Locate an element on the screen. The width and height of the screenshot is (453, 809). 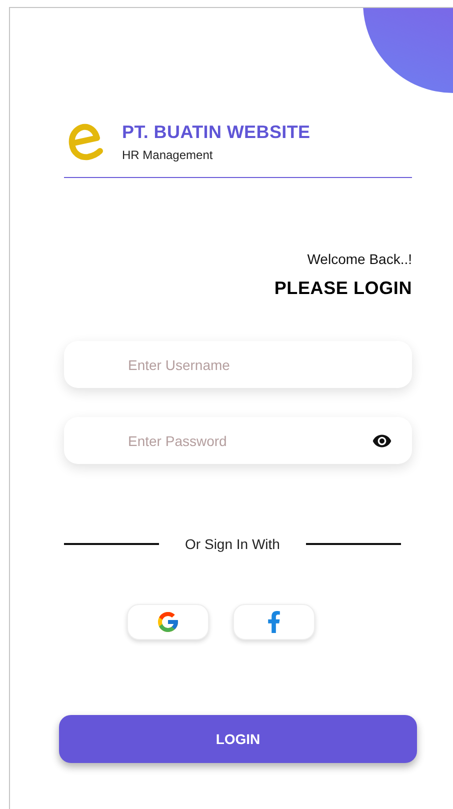
password-field: Enter Password is located at coordinates (238, 440).